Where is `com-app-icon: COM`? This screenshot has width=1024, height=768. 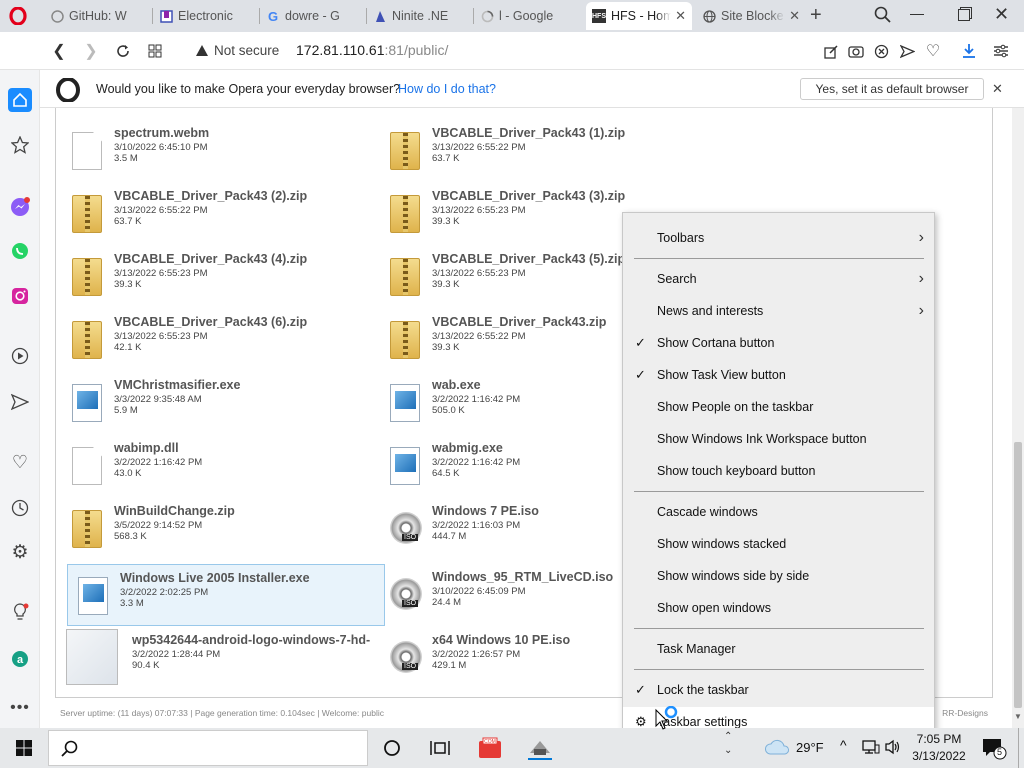 com-app-icon: COM is located at coordinates (490, 748).